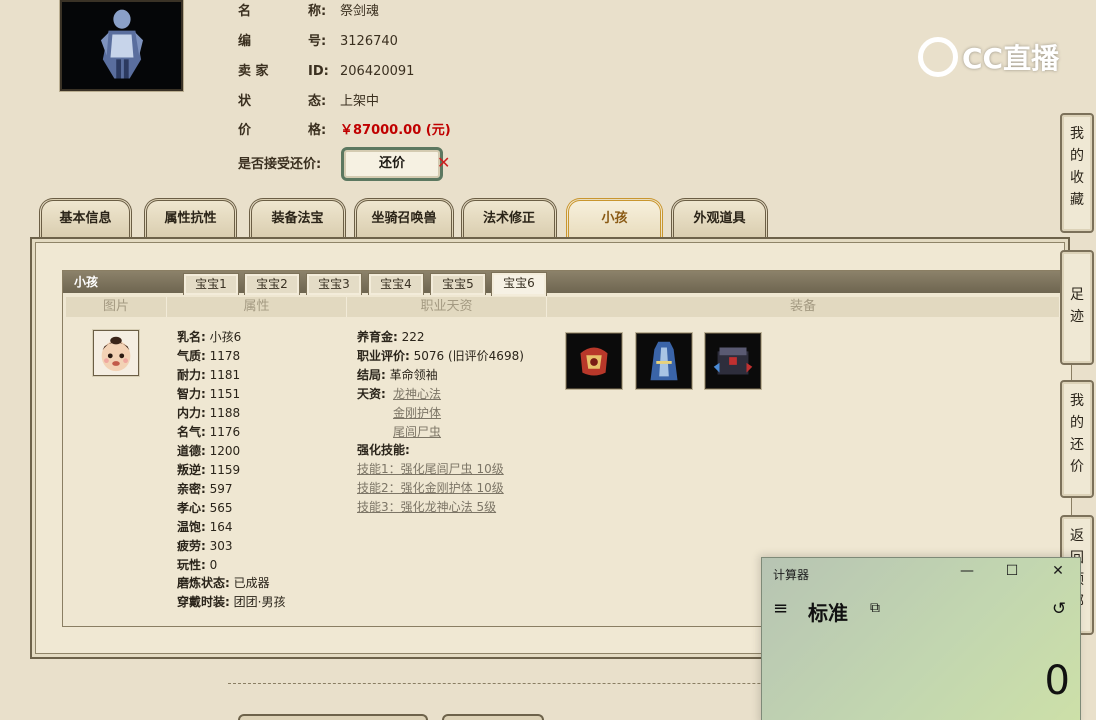 This screenshot has width=1096, height=720. What do you see at coordinates (317, 130) in the screenshot?
I see `price-label-suffix: 格:` at bounding box center [317, 130].